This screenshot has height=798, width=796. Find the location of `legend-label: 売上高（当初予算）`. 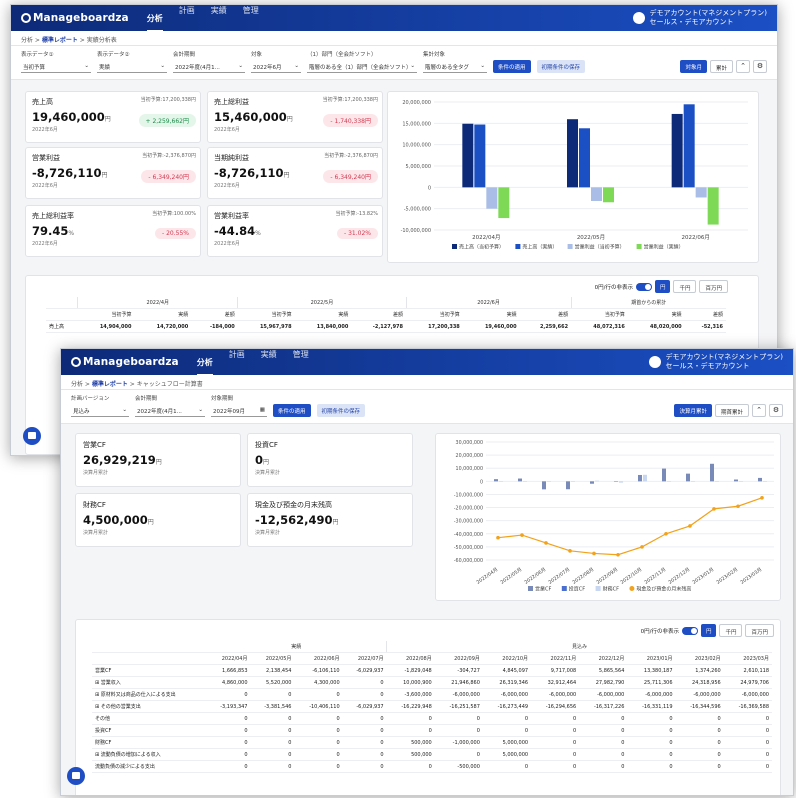

legend-label: 売上高（当初予算） is located at coordinates (481, 247).